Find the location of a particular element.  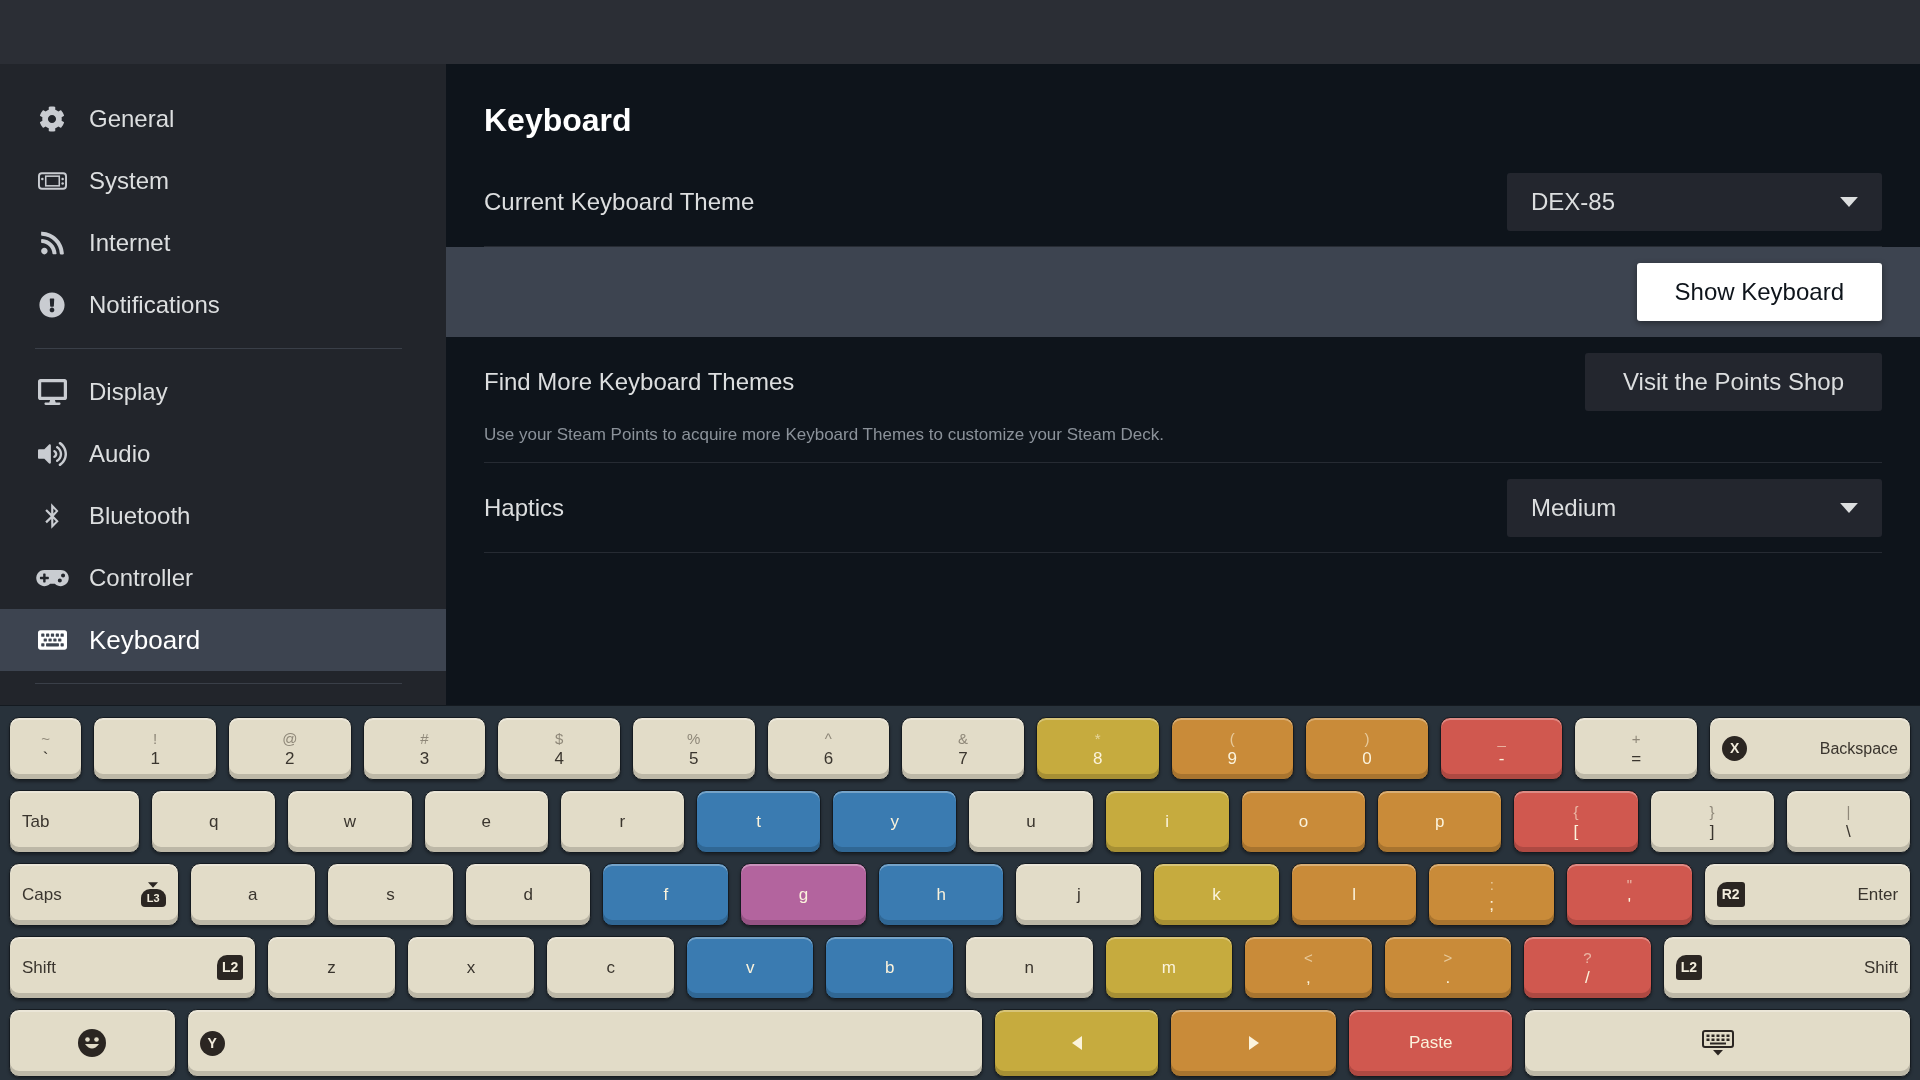

keycap: % 5 is located at coordinates (693, 748).